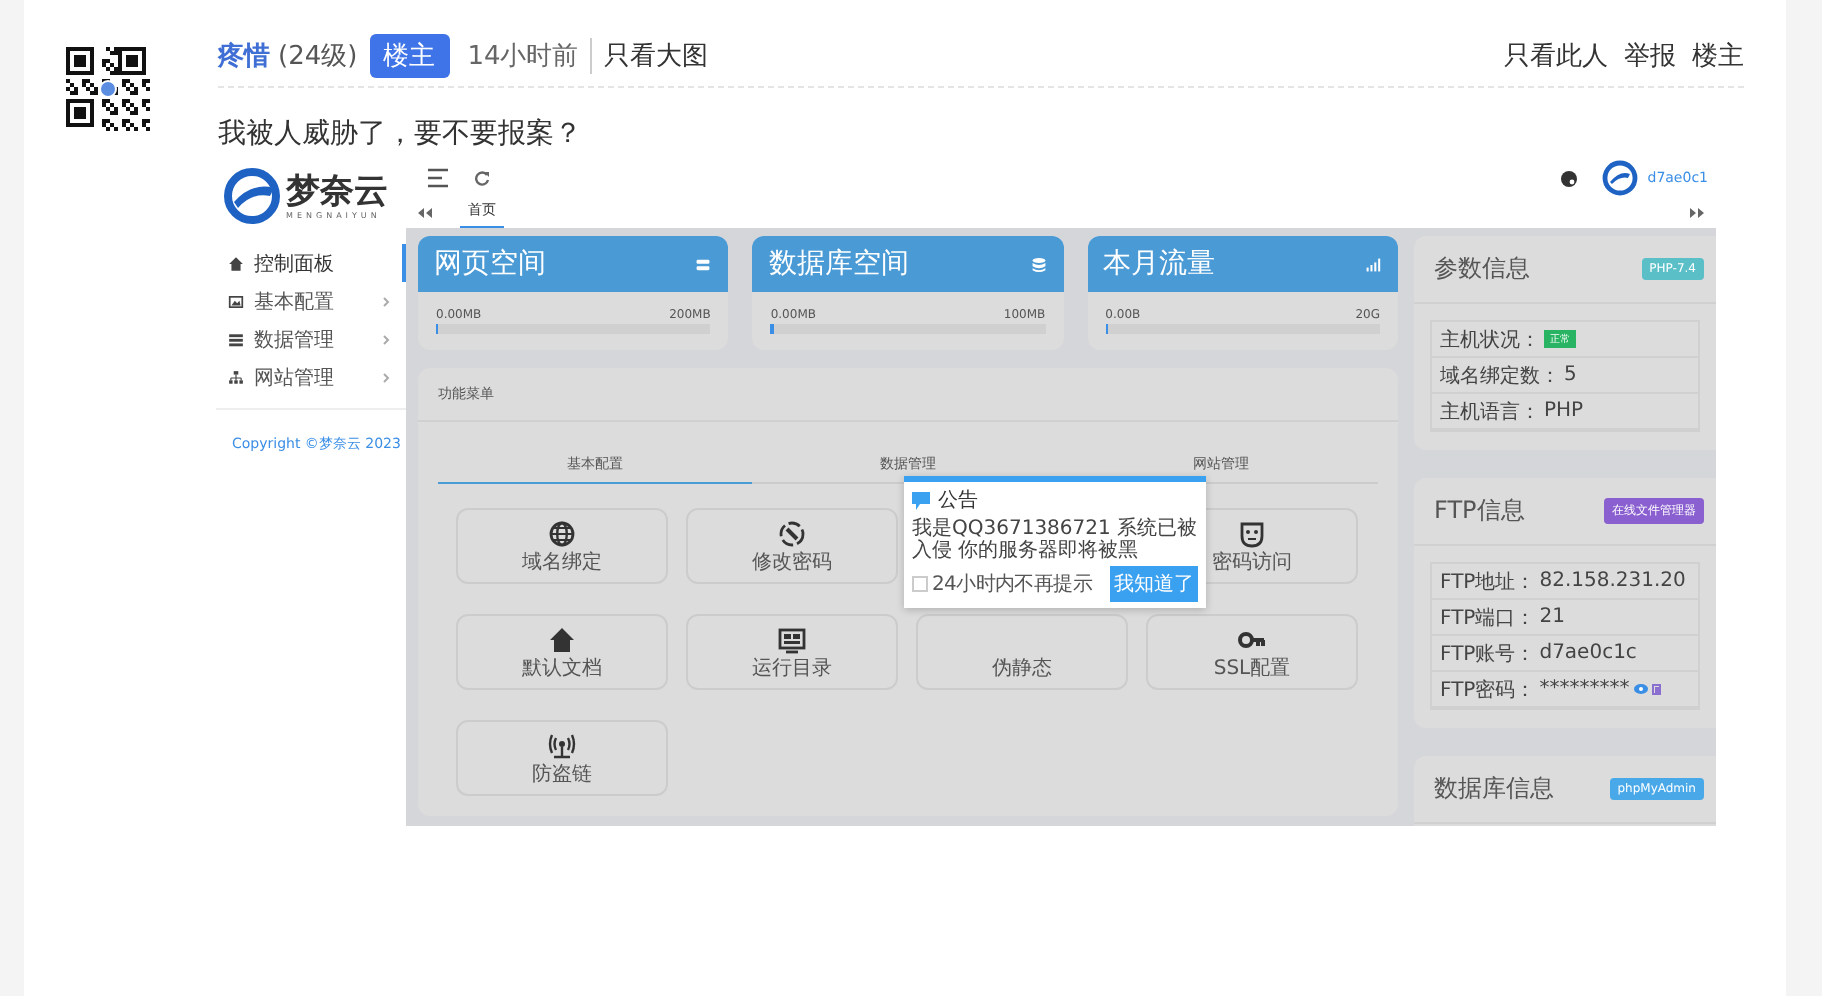 This screenshot has width=1822, height=996. Describe the element at coordinates (649, 56) in the screenshot. I see `view-image-link: 只看大图` at that location.